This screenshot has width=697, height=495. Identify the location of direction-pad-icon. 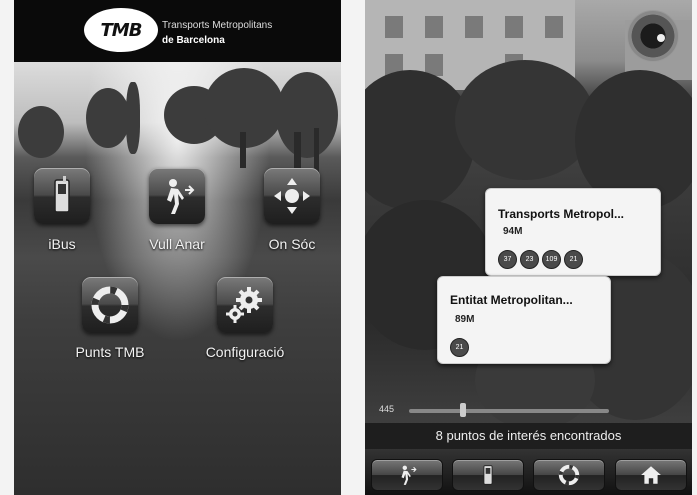
(292, 196).